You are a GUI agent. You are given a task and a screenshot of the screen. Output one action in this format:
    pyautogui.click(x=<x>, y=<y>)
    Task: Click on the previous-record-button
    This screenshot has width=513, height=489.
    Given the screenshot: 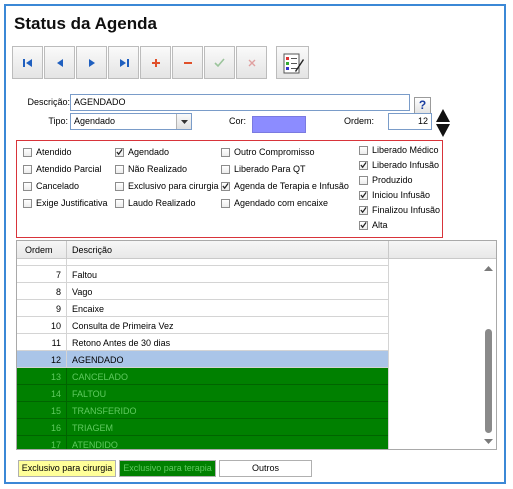 What is the action you would take?
    pyautogui.click(x=59, y=62)
    